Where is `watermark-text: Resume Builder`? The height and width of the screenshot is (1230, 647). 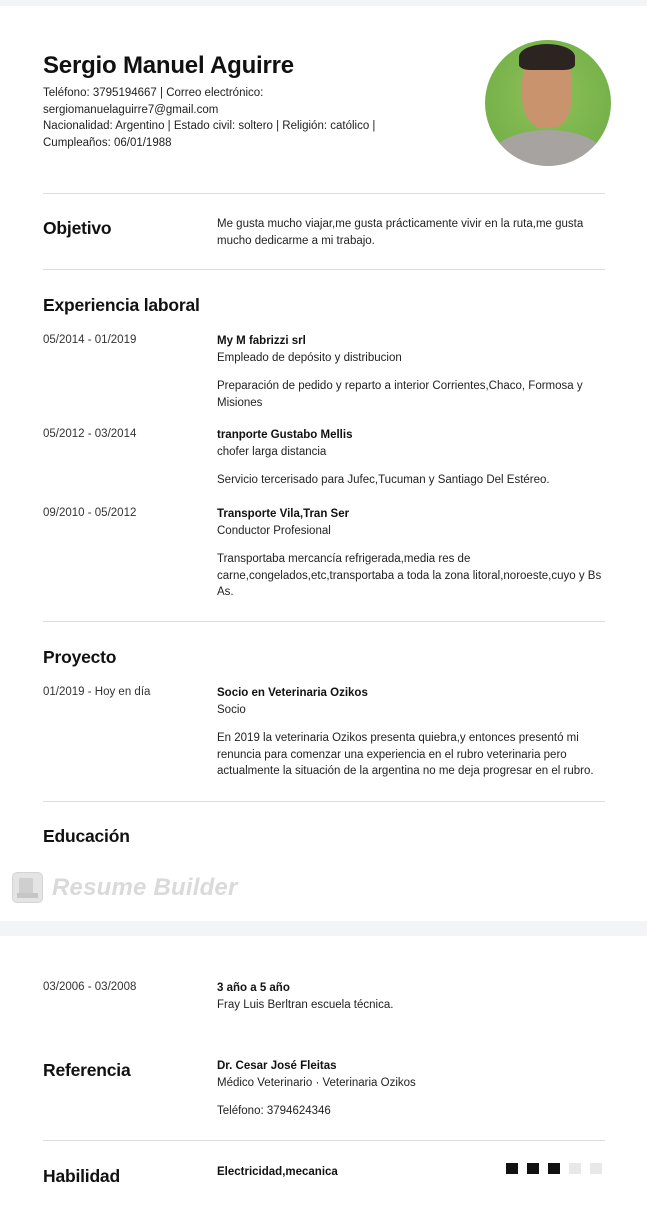 watermark-text: Resume Builder is located at coordinates (145, 887).